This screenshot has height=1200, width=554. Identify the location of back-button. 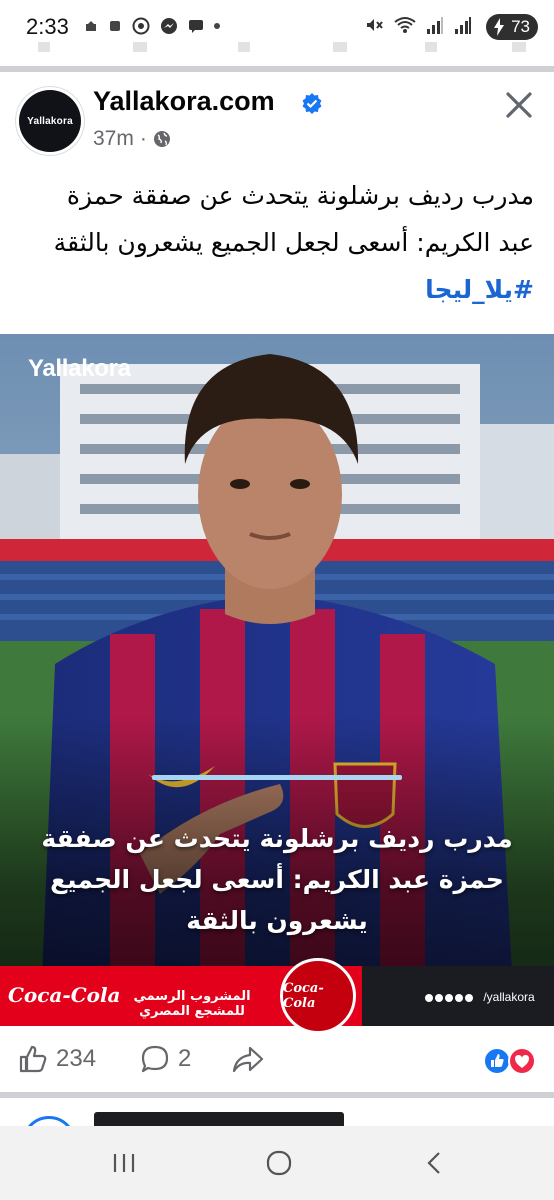
(434, 1163).